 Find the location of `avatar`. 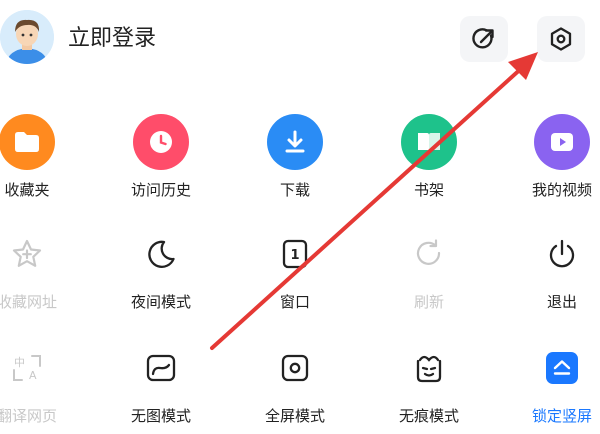

avatar is located at coordinates (27, 37).